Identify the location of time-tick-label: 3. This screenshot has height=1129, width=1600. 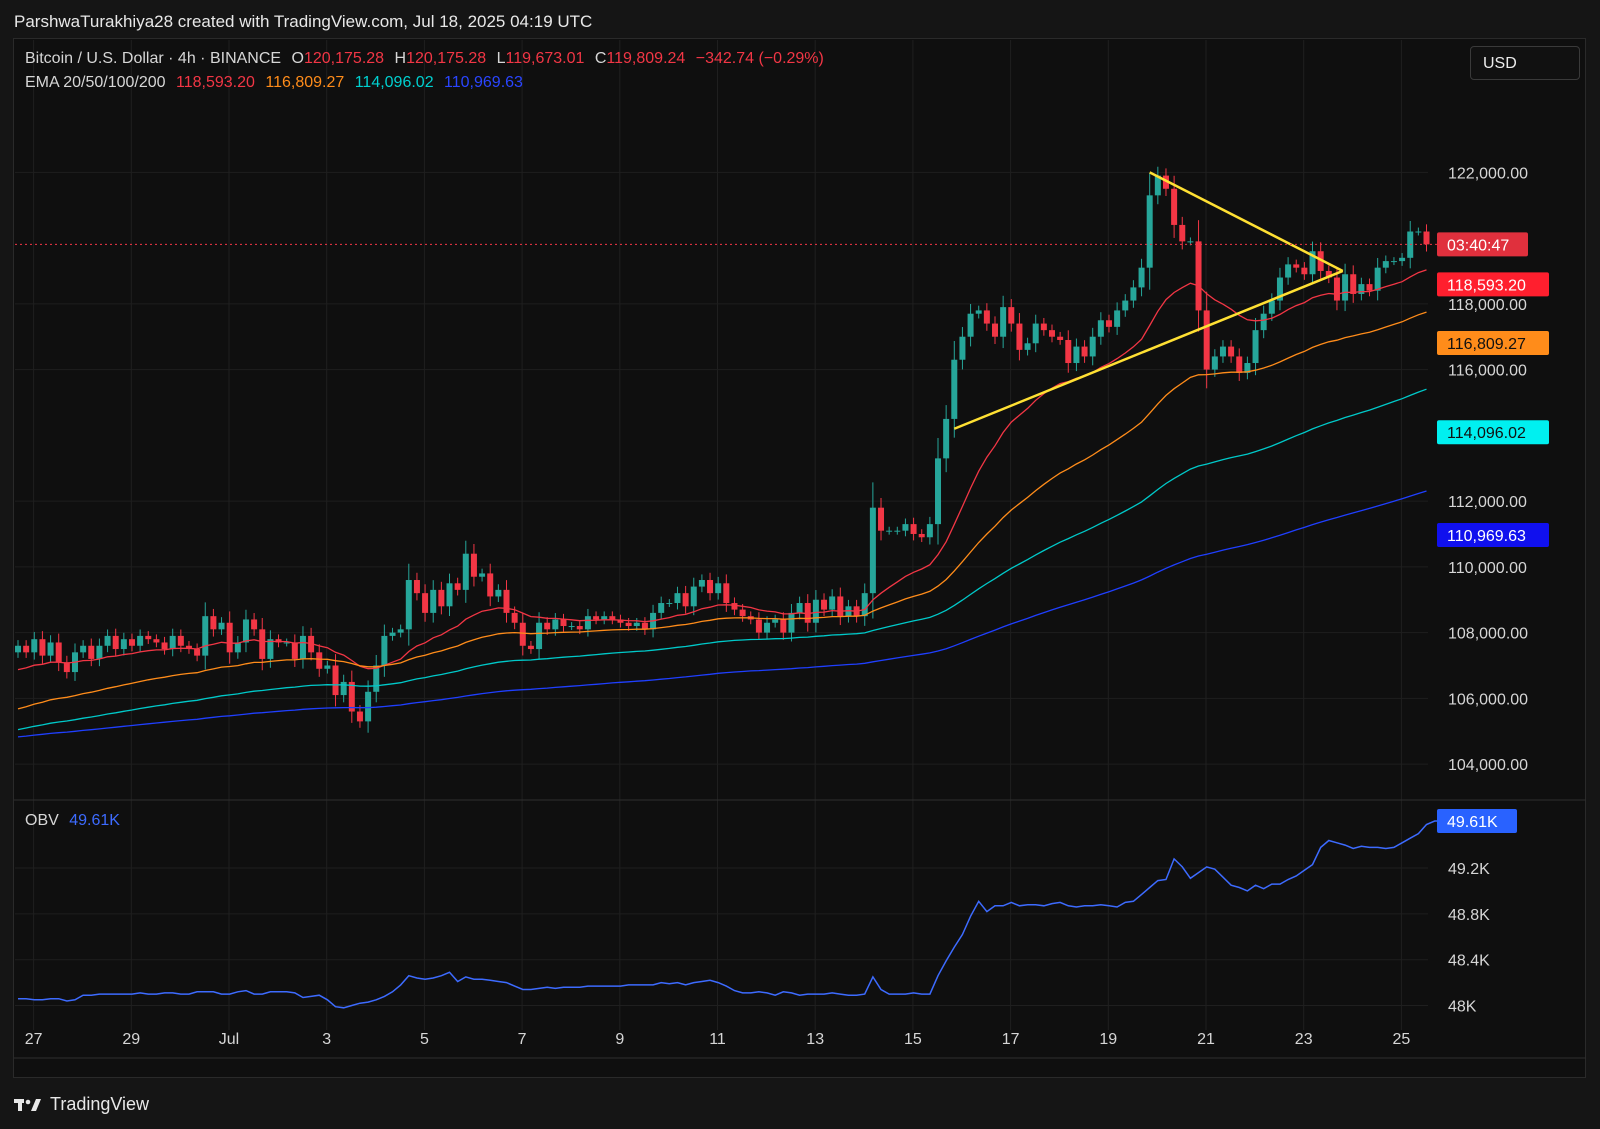
(326, 1039).